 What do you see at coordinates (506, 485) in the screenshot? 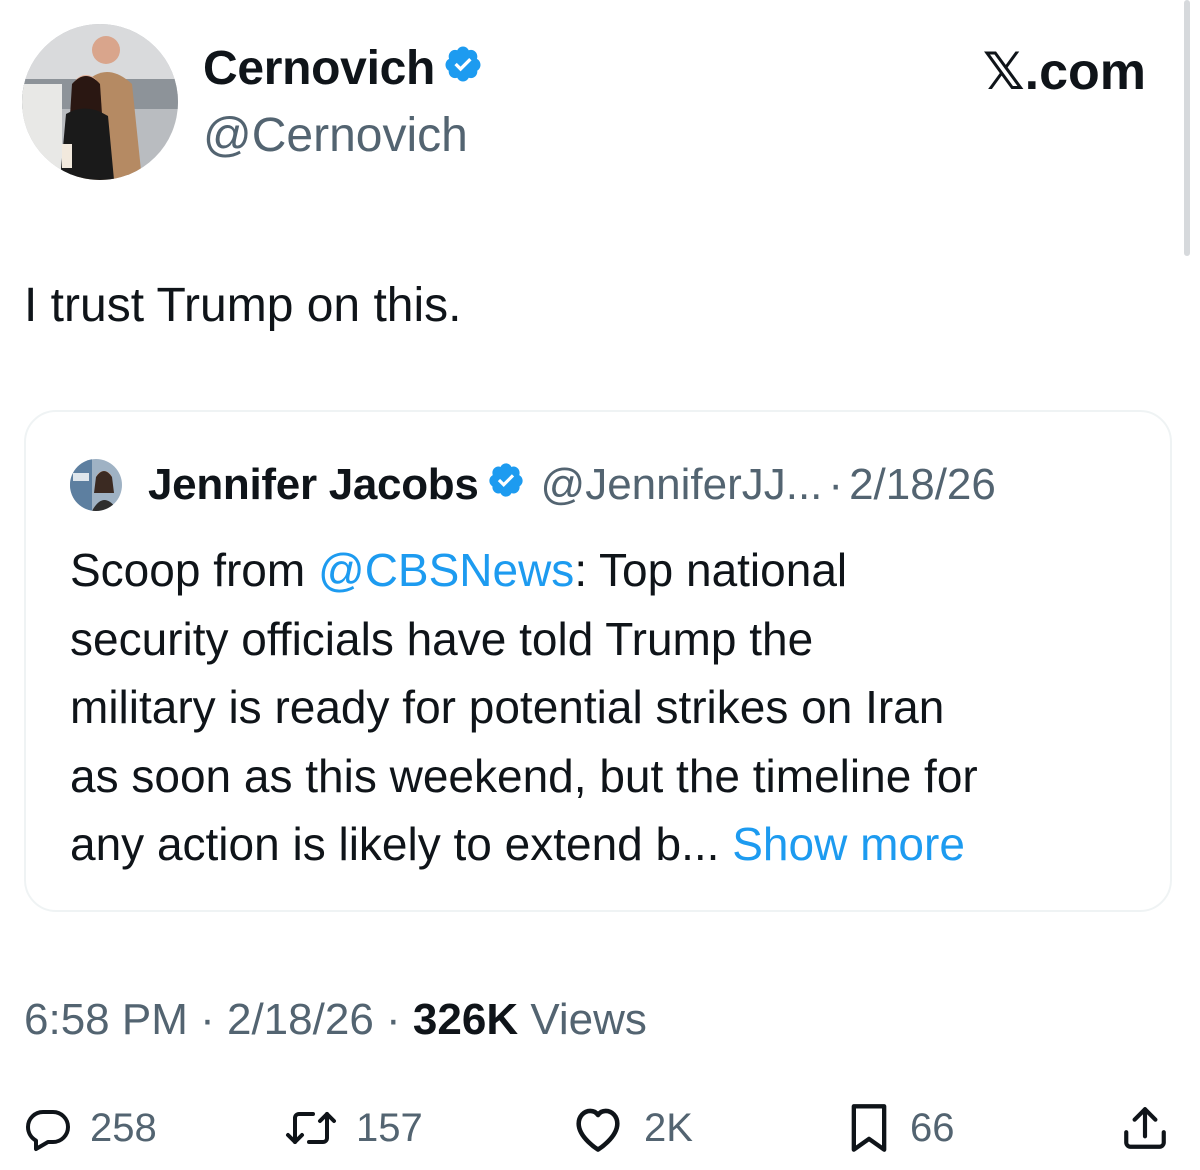
I see `quoted-verified-badge-icon` at bounding box center [506, 485].